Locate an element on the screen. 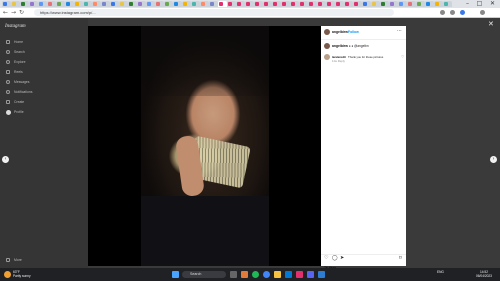 Image resolution: width=500 pixels, height=281 pixels. word-icon is located at coordinates (321, 274).